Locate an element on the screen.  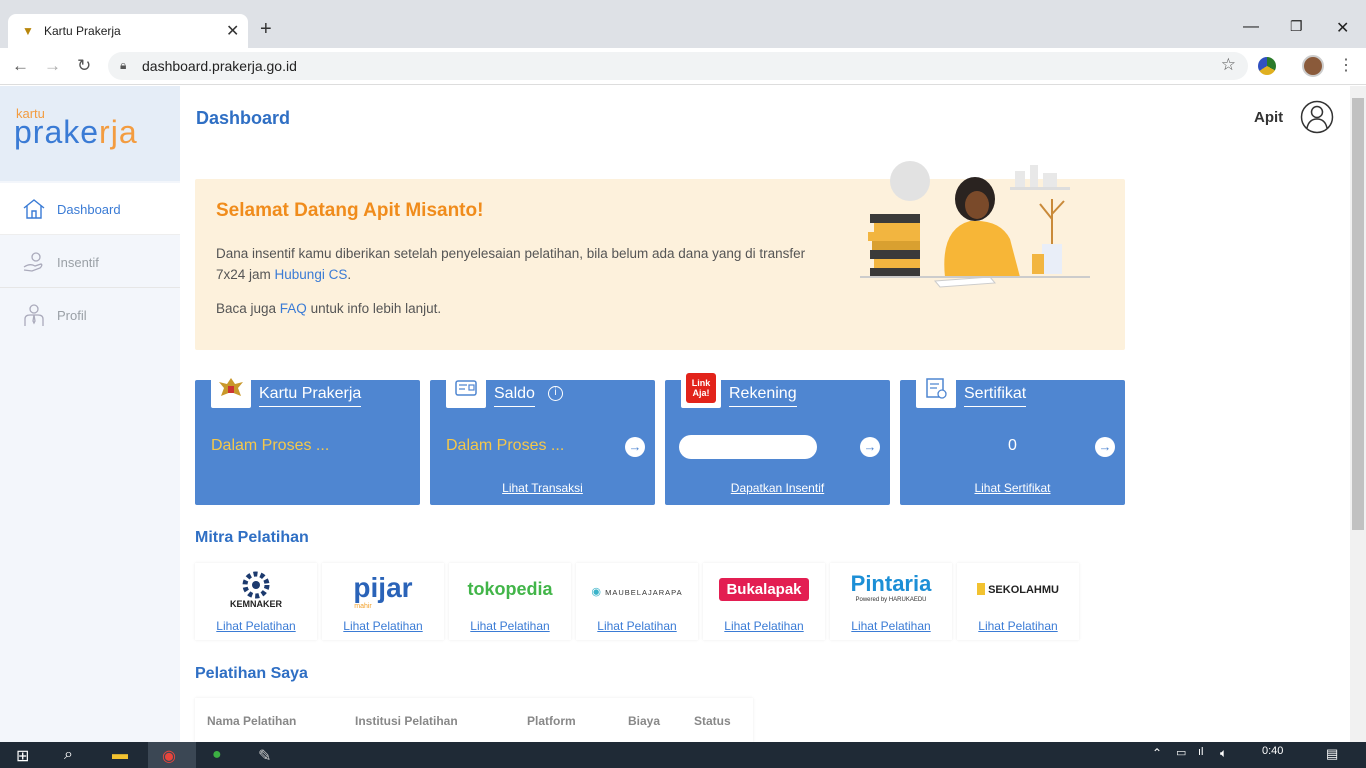
back-icon: ← is located at coordinates (20, 66).